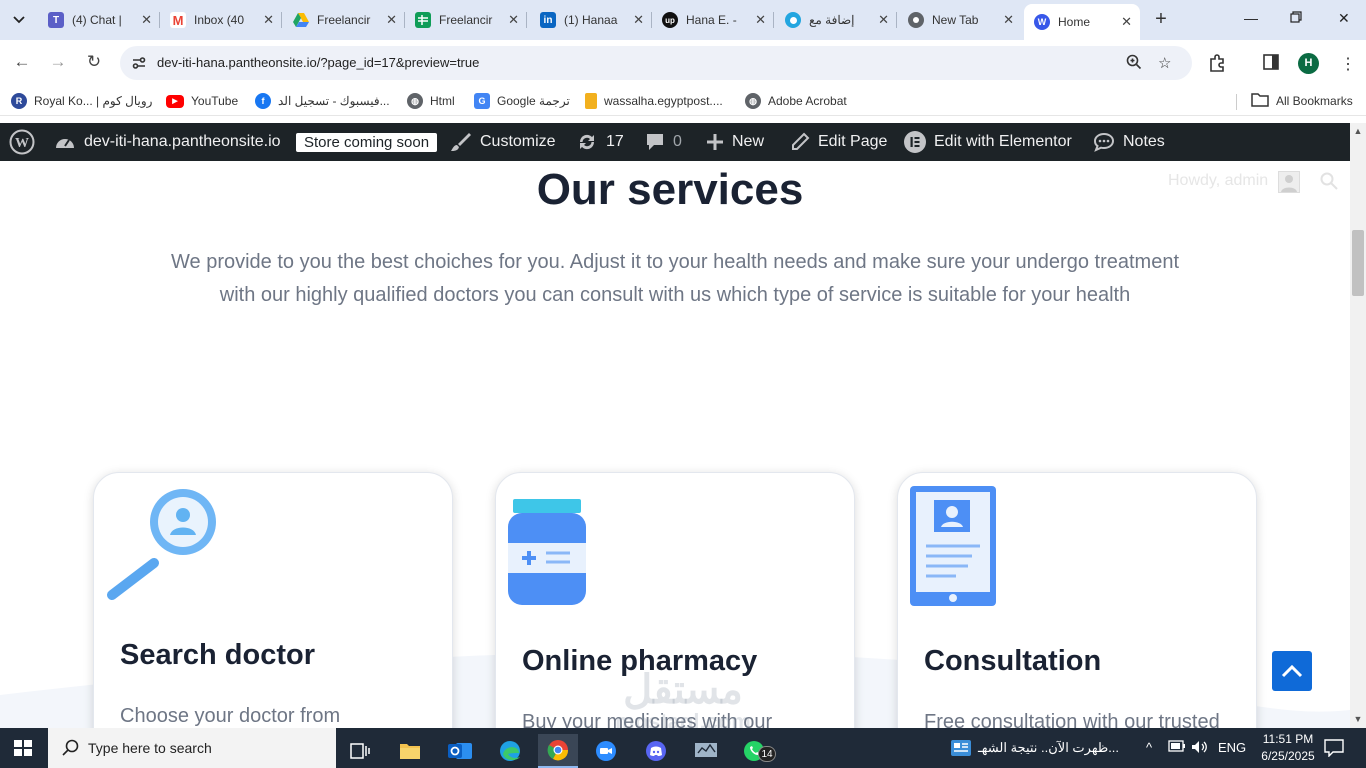  Describe the element at coordinates (767, 754) in the screenshot. I see `whatsapp-badge: 14` at that location.